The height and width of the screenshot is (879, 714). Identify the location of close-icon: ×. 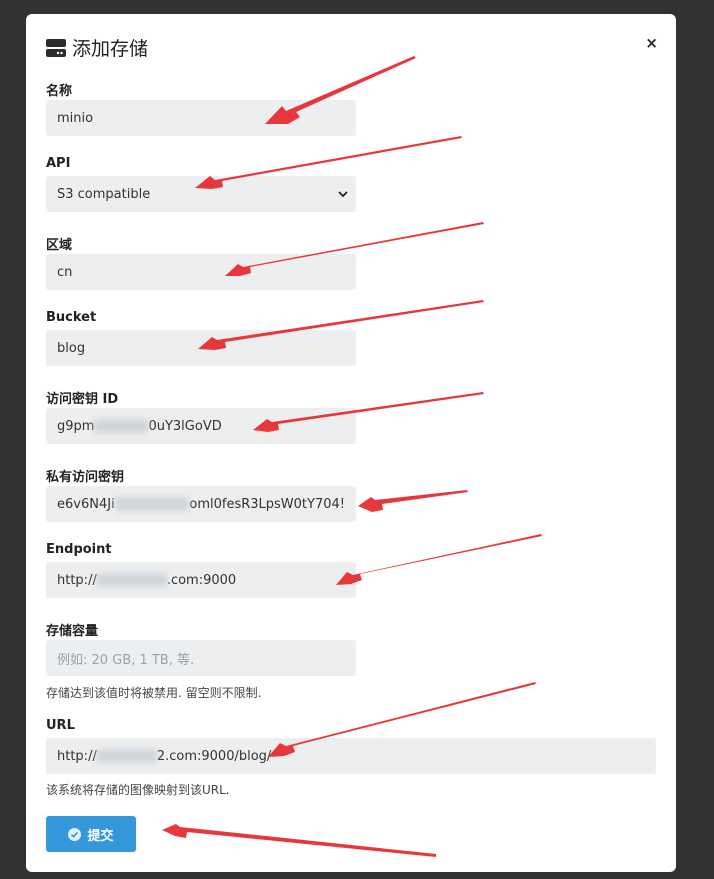
(651, 43).